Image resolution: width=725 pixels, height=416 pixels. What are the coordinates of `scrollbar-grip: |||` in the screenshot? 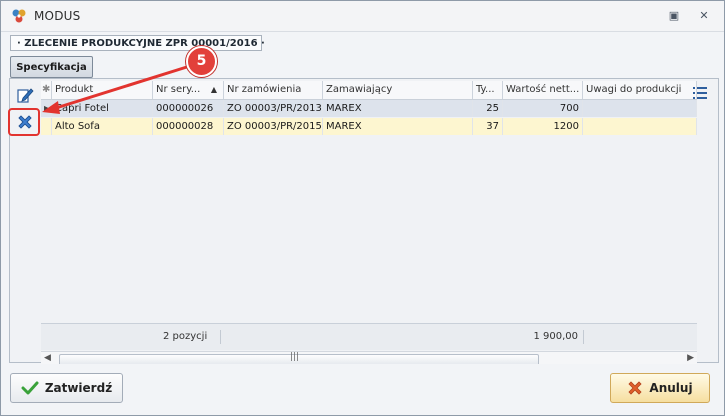 It's located at (295, 357).